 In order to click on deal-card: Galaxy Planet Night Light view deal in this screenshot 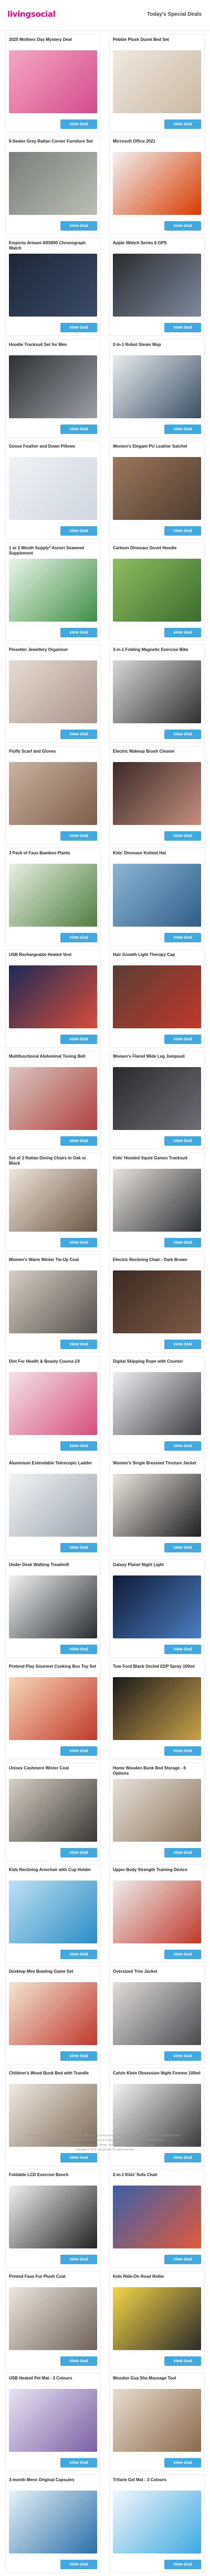, I will do `click(157, 1608)`.